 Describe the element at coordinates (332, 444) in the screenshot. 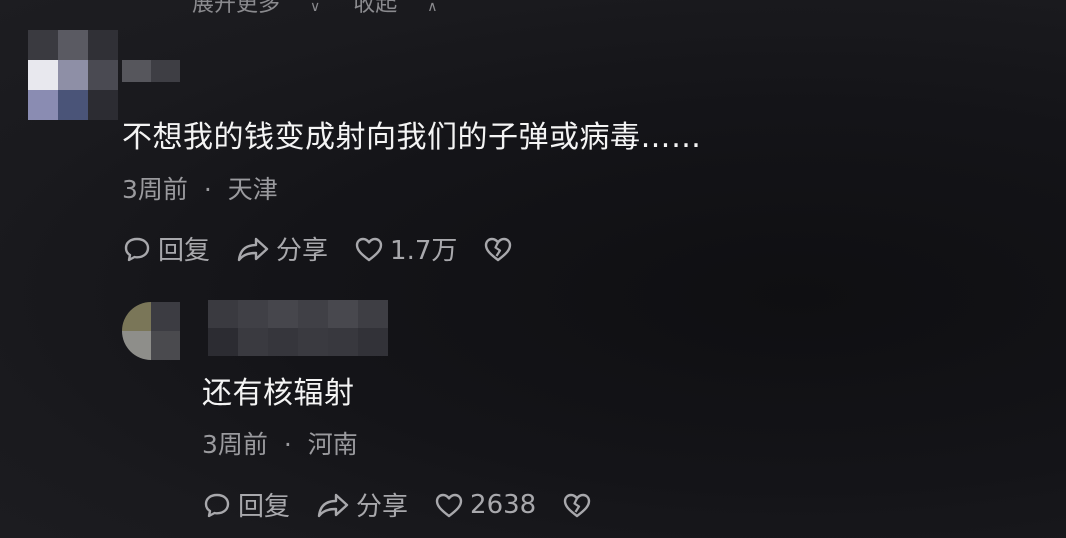

I see `reply-location: 河南` at that location.